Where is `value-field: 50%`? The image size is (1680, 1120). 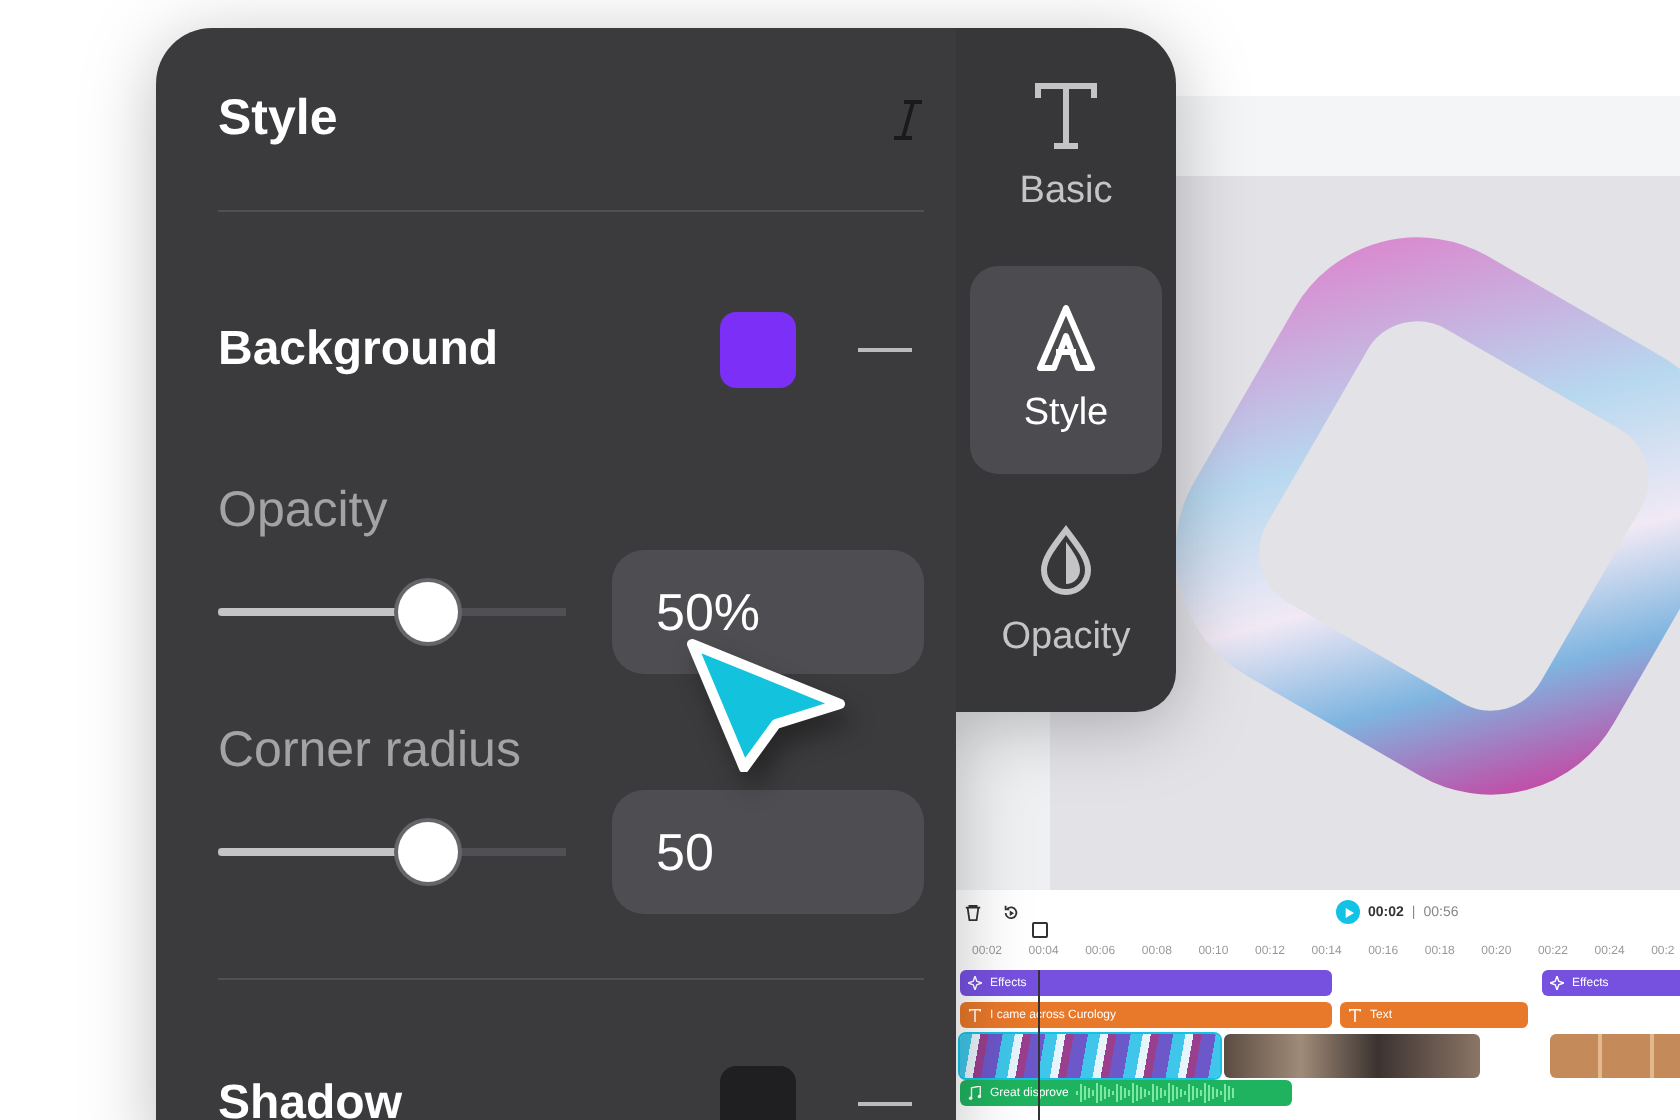 value-field: 50% is located at coordinates (768, 612).